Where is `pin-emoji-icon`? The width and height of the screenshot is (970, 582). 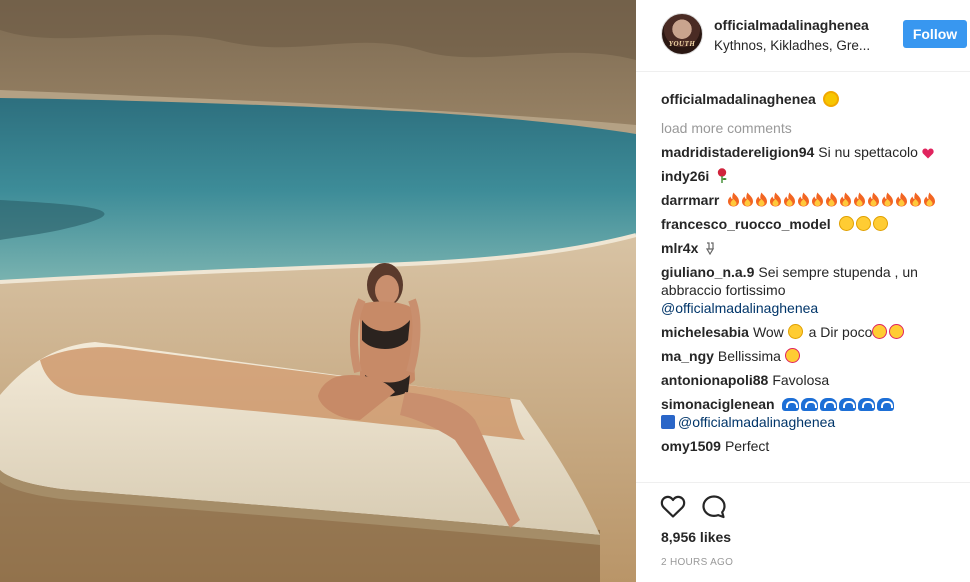 pin-emoji-icon is located at coordinates (710, 248).